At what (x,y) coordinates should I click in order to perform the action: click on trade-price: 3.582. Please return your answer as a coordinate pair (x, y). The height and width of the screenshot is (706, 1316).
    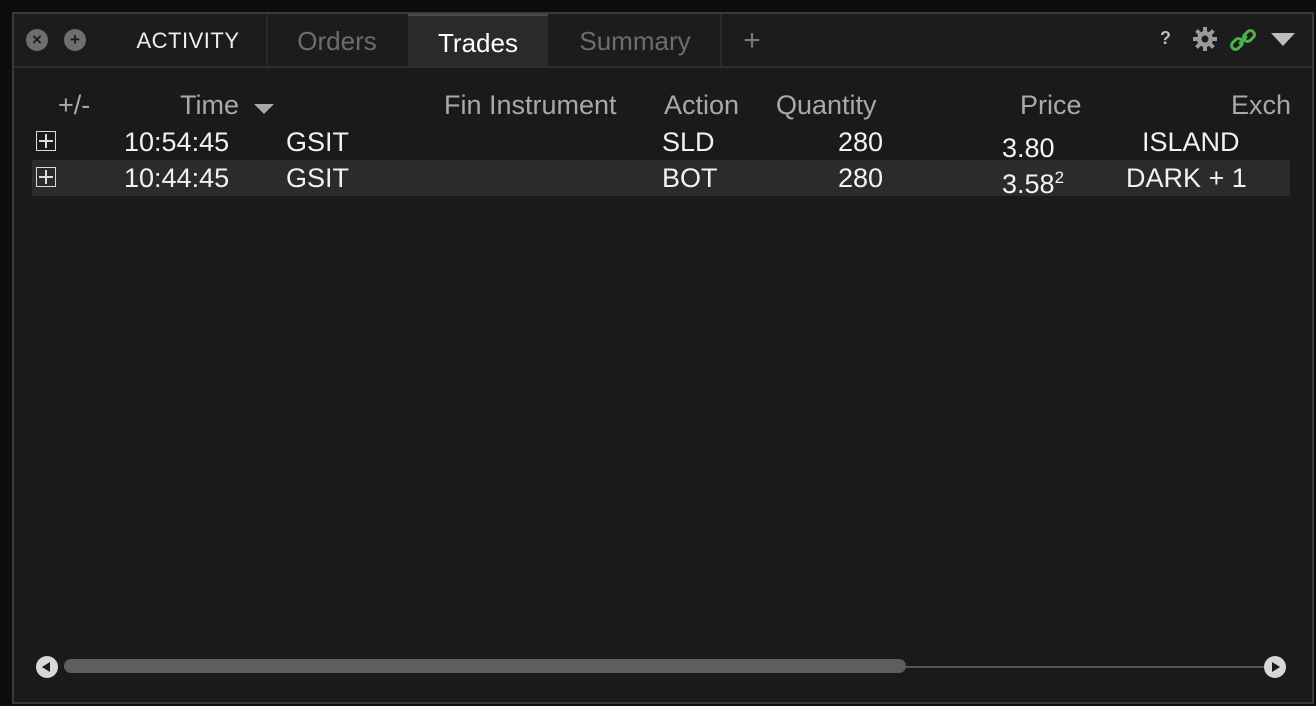
    Looking at the image, I should click on (1033, 181).